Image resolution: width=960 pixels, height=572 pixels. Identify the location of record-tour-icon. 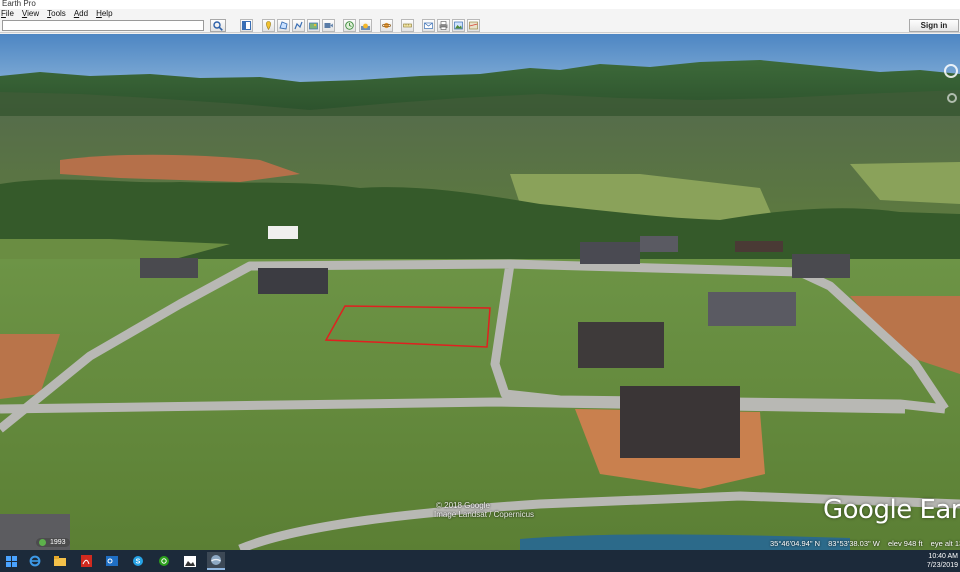
(328, 25).